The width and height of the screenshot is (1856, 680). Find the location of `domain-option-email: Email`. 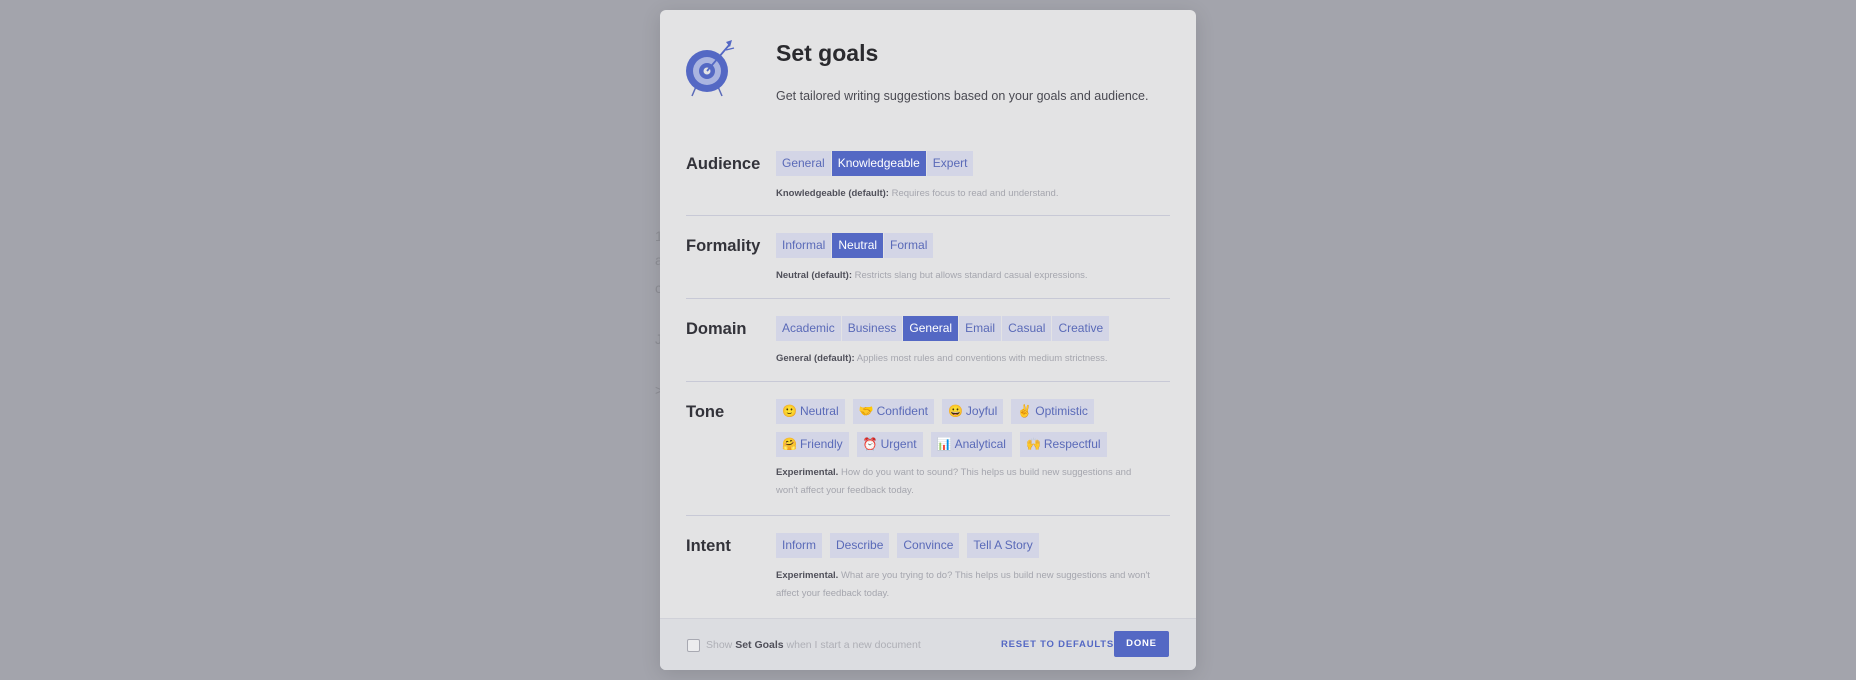

domain-option-email: Email is located at coordinates (981, 328).